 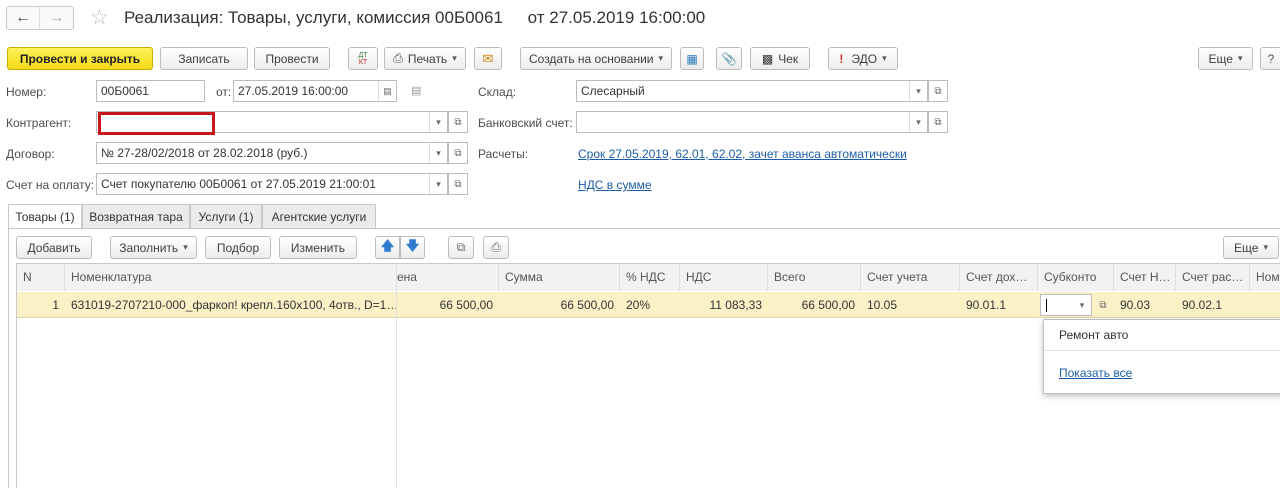 I want to click on col-header-nom: Ном, so click(x=1265, y=277).